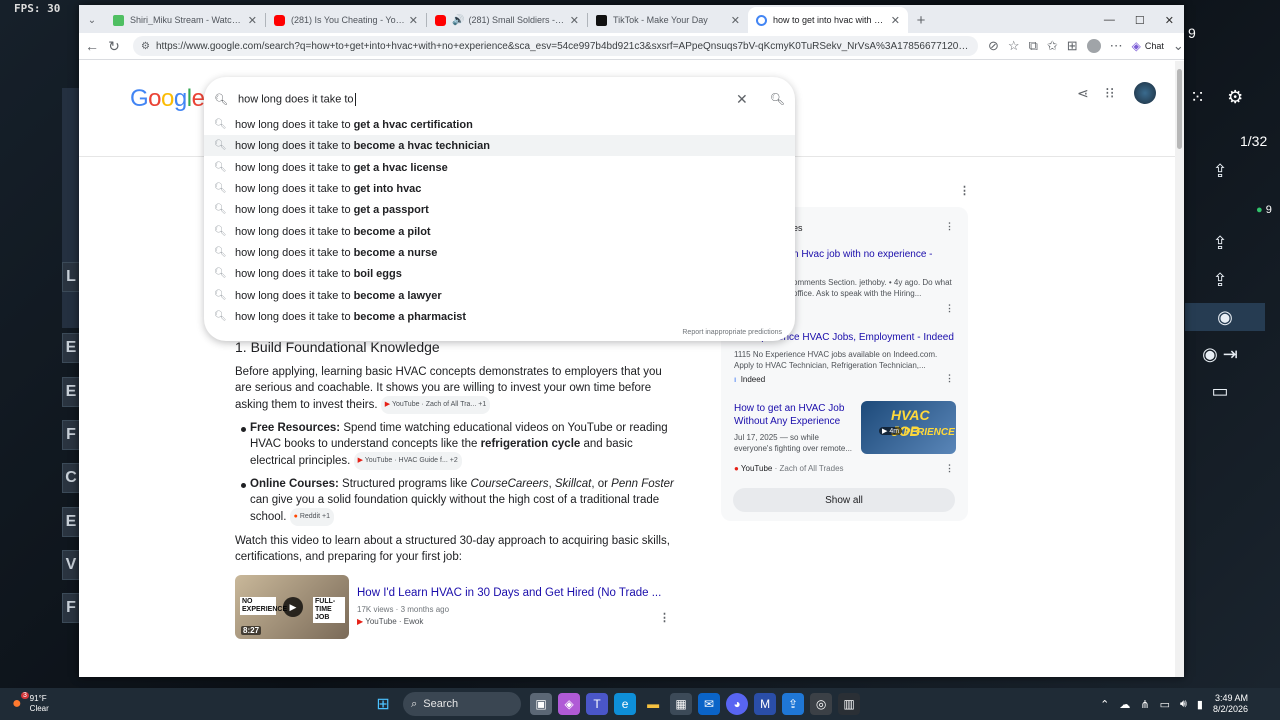 The width and height of the screenshot is (1280, 720). What do you see at coordinates (346, 20) in the screenshot?
I see `tab-2: (281) Is You Cheating - YouTube ✕` at bounding box center [346, 20].